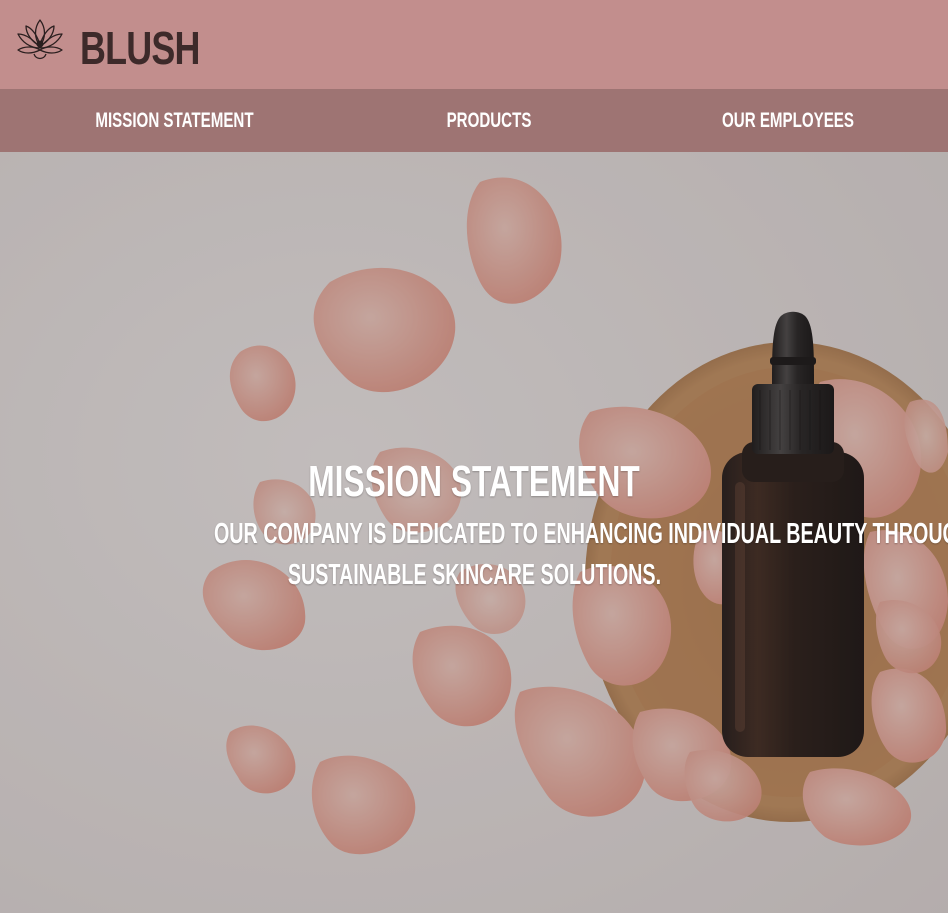 This screenshot has width=948, height=913. I want to click on brand-name: BLUSH, so click(140, 48).